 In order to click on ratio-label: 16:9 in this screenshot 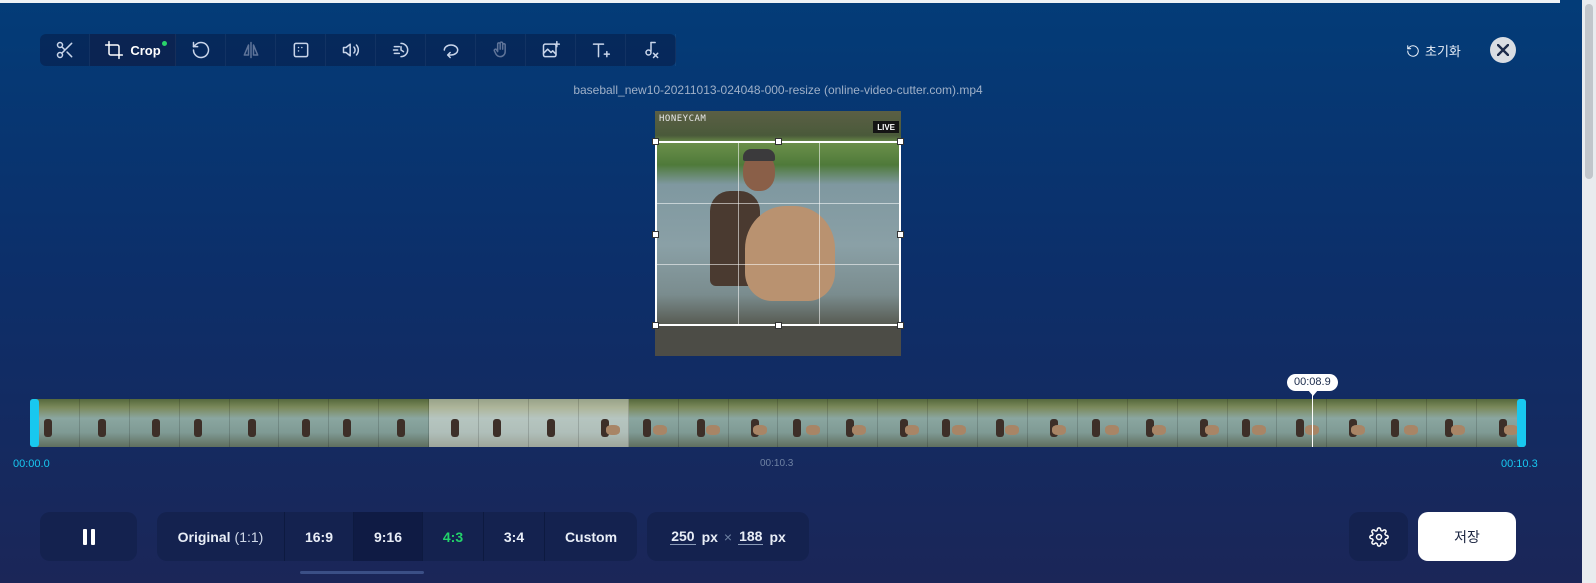, I will do `click(319, 536)`.